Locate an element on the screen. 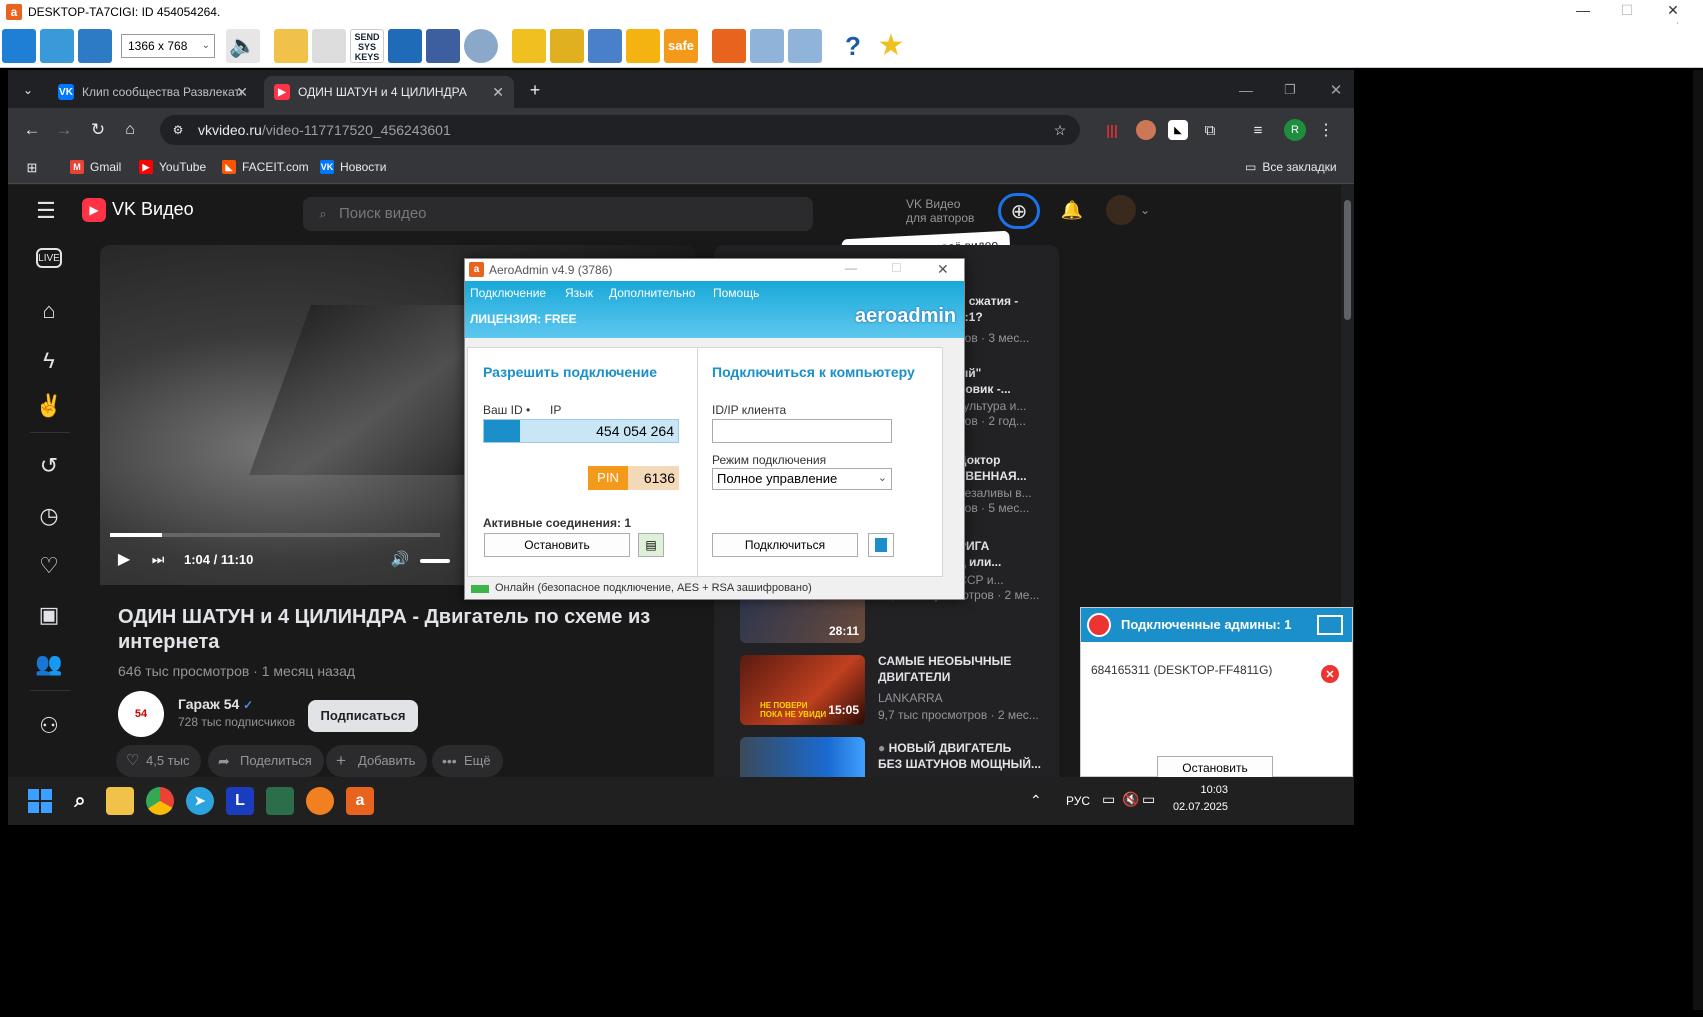  subscribe-button: Подписаться is located at coordinates (363, 716).